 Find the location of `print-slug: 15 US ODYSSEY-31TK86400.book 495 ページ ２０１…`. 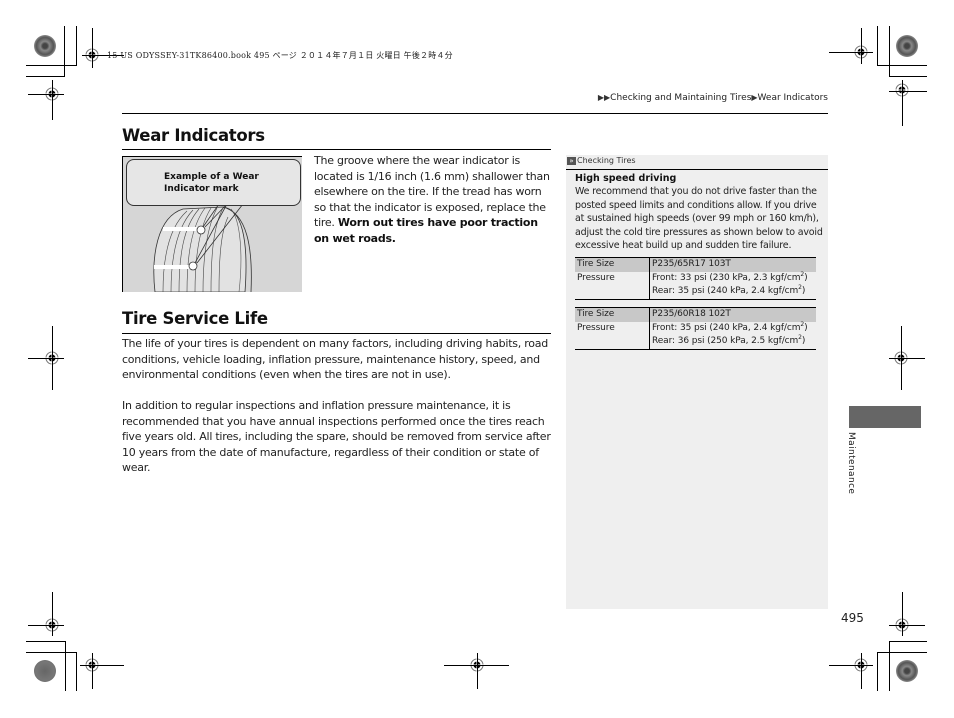

print-slug: 15 US ODYSSEY-31TK86400.book 495 ページ ２０１… is located at coordinates (280, 55).